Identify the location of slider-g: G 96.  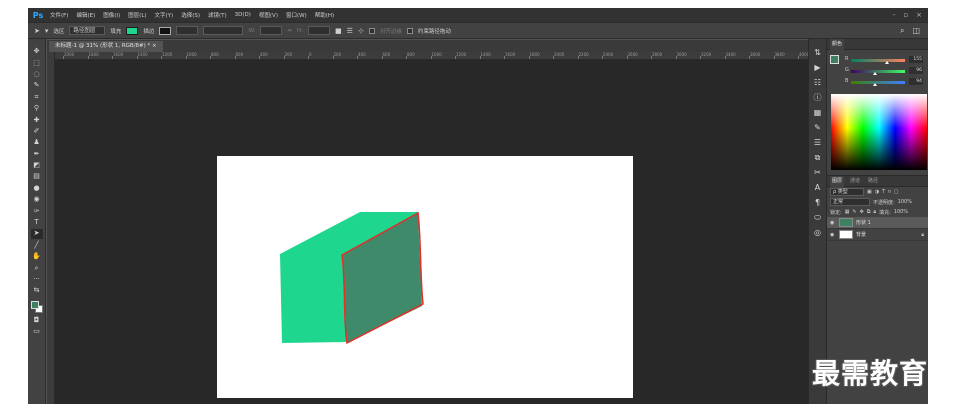
(886, 71).